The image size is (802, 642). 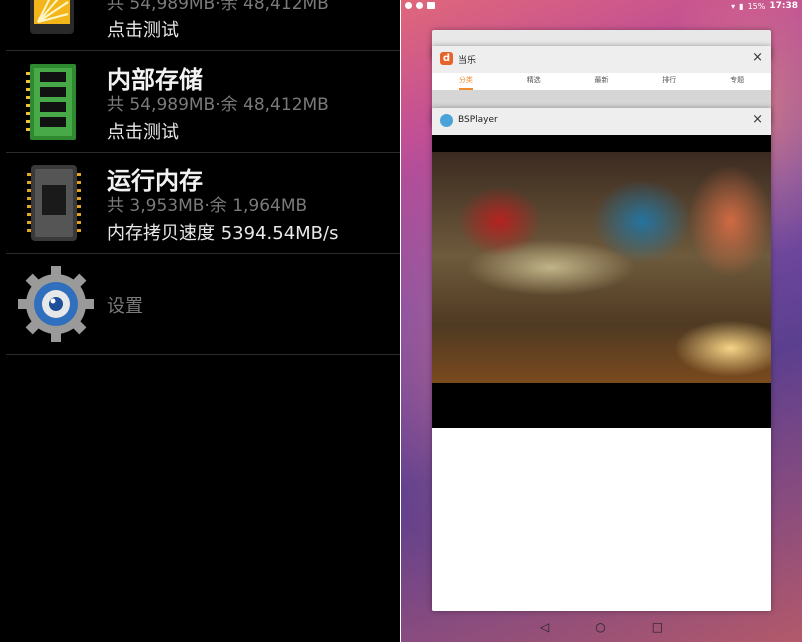 What do you see at coordinates (601, 59) in the screenshot?
I see `card-header: d 当乐 ×` at bounding box center [601, 59].